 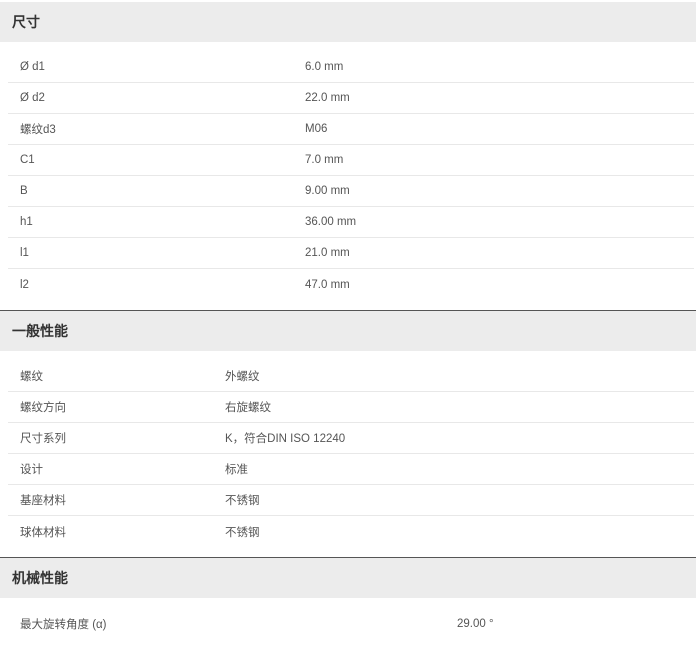 What do you see at coordinates (43, 501) in the screenshot?
I see `spec-label: 基座材料` at bounding box center [43, 501].